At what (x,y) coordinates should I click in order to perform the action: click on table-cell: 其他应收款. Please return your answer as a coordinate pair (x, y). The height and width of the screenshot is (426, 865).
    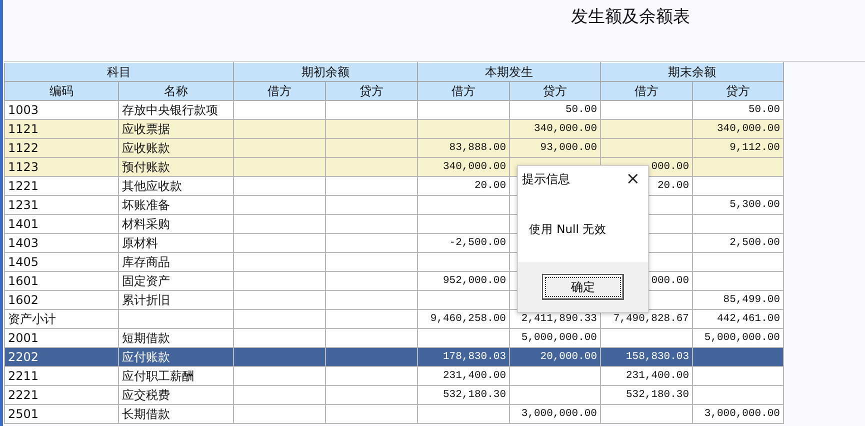
    Looking at the image, I should click on (176, 186).